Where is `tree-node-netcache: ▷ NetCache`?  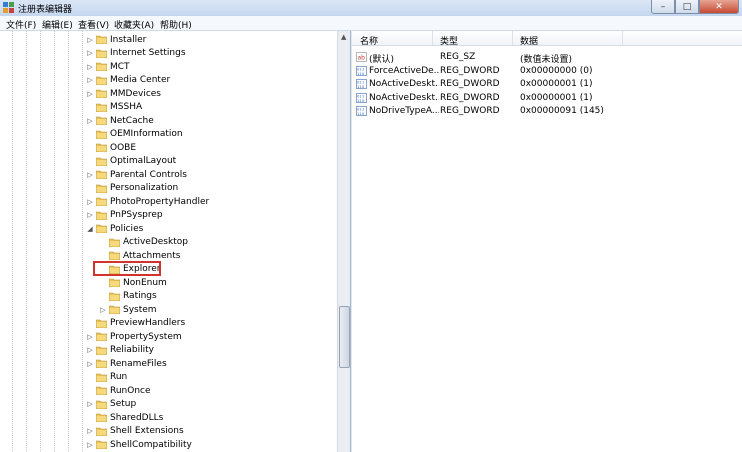
tree-node-netcache: ▷ NetCache is located at coordinates (120, 120).